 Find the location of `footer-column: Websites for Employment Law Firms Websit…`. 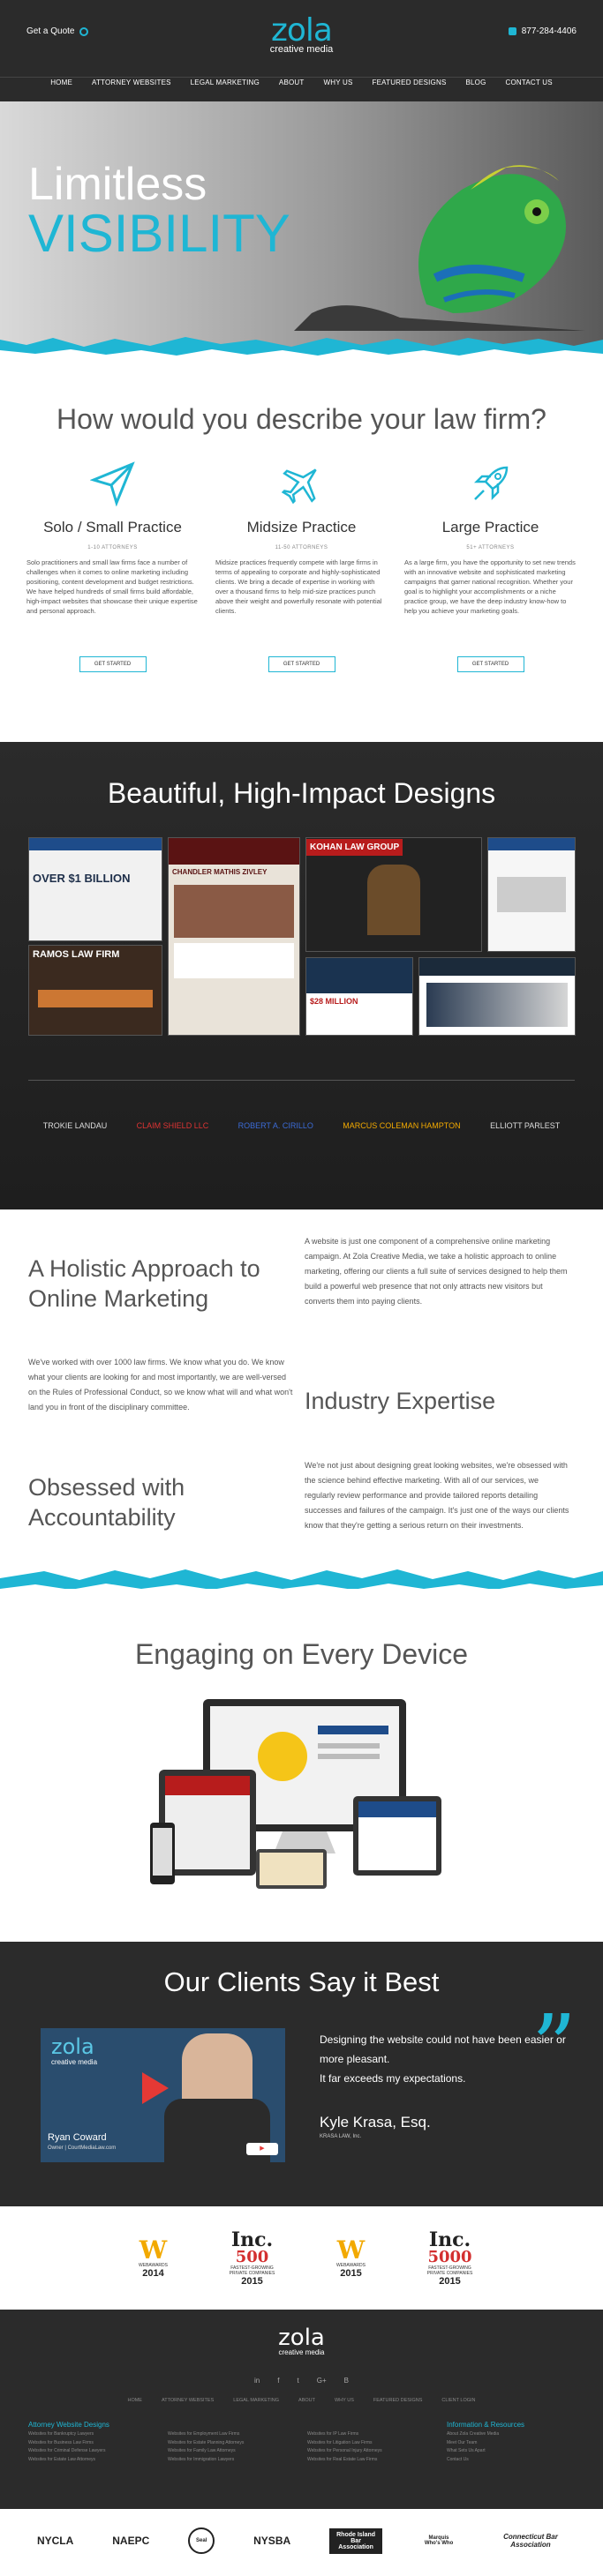

footer-column: Websites for Employment Law Firms Websit… is located at coordinates (206, 2447).